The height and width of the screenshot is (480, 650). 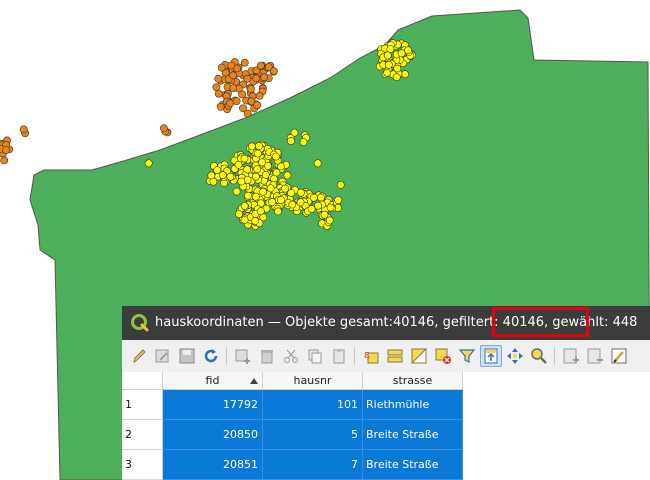 I want to click on column-header-hausnr: hausnr, so click(x=313, y=381).